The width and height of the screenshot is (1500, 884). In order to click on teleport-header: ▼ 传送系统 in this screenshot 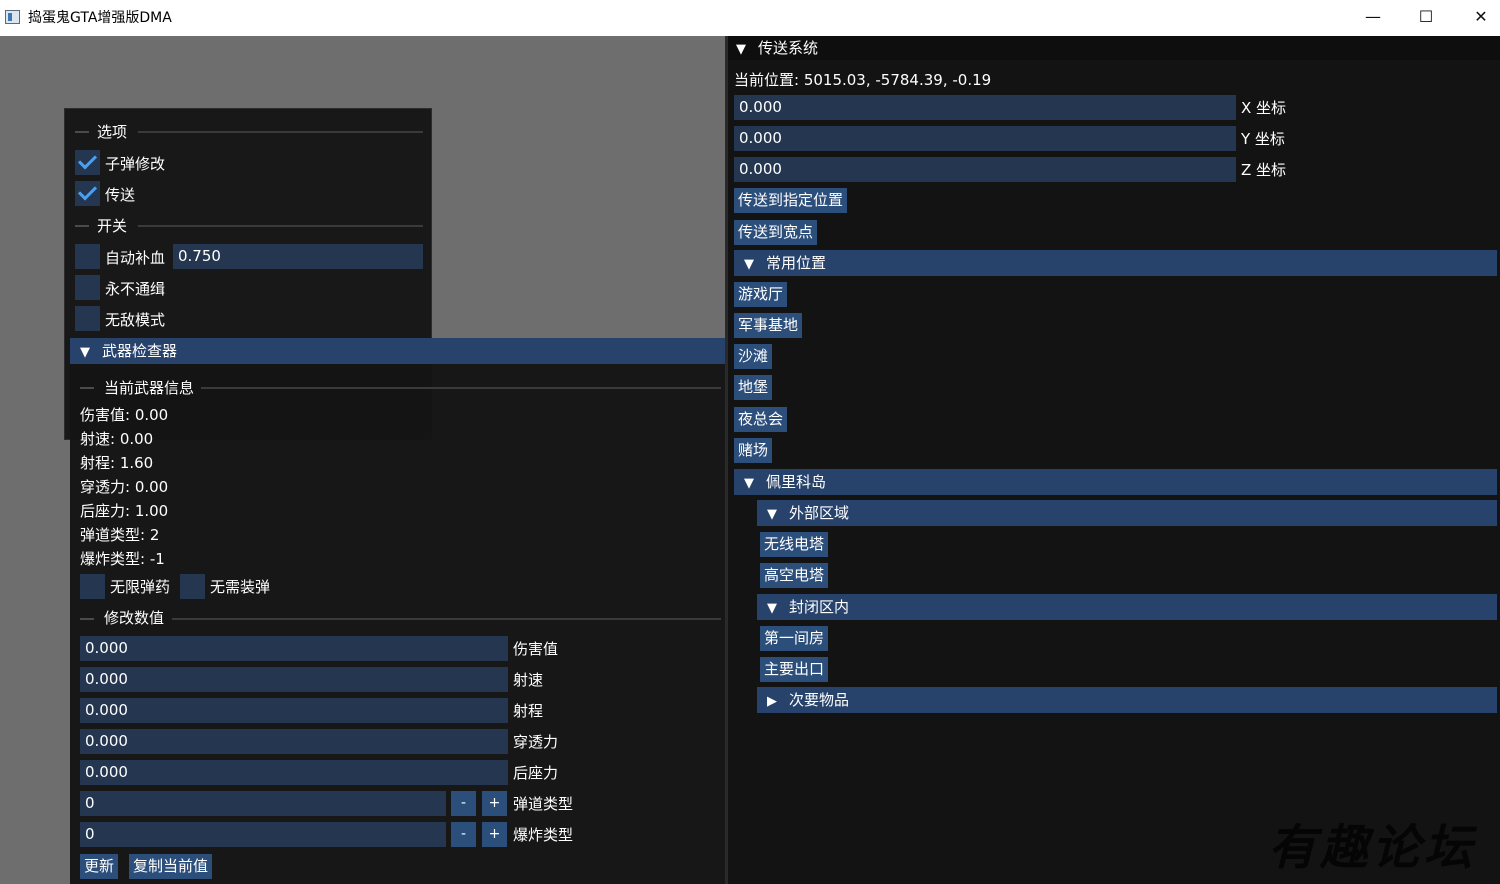, I will do `click(1114, 48)`.